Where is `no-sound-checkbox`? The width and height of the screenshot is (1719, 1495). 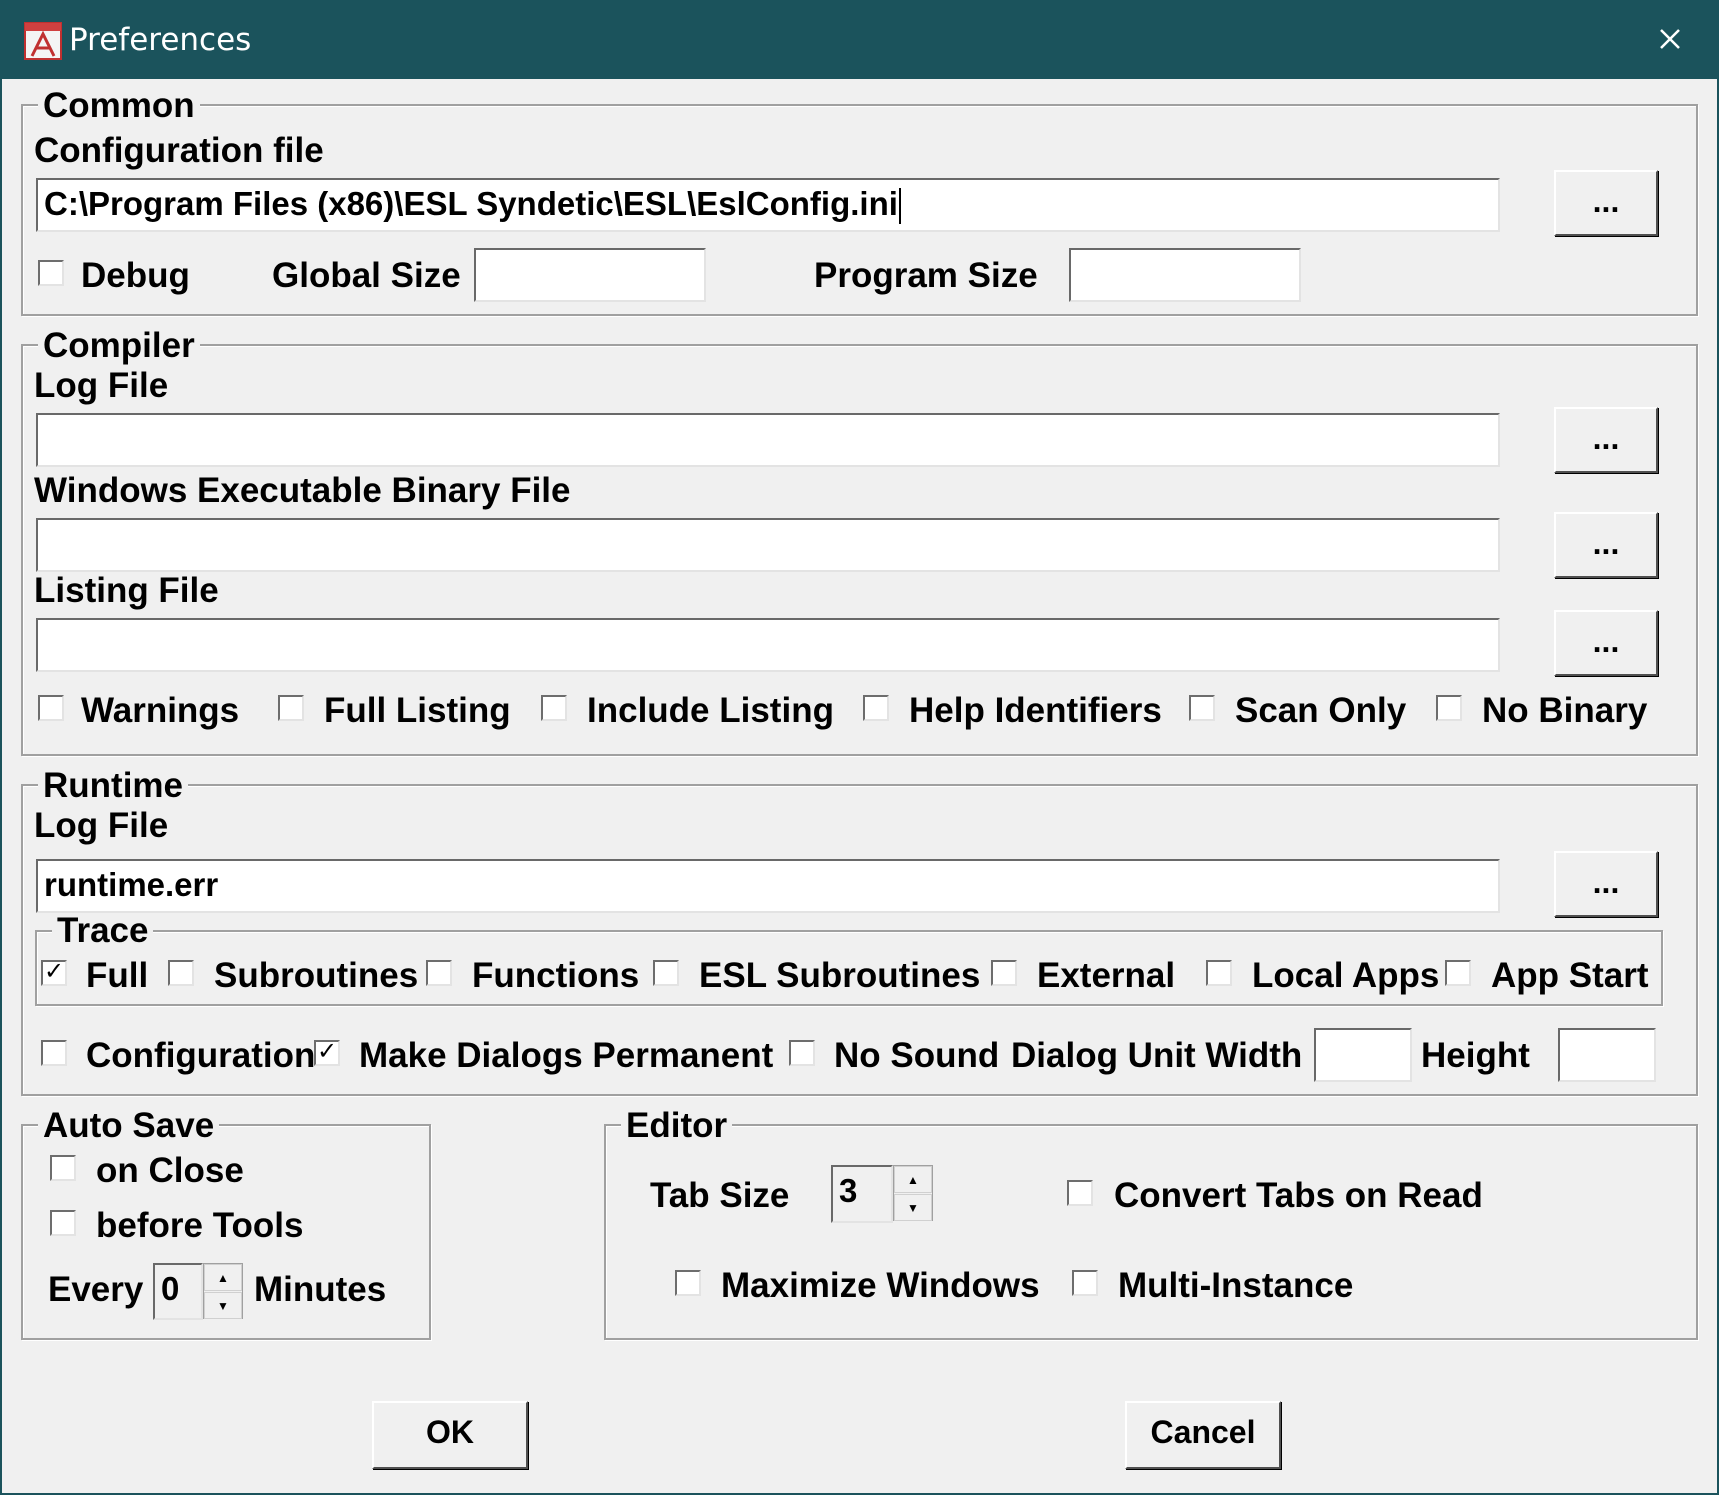
no-sound-checkbox is located at coordinates (802, 1053).